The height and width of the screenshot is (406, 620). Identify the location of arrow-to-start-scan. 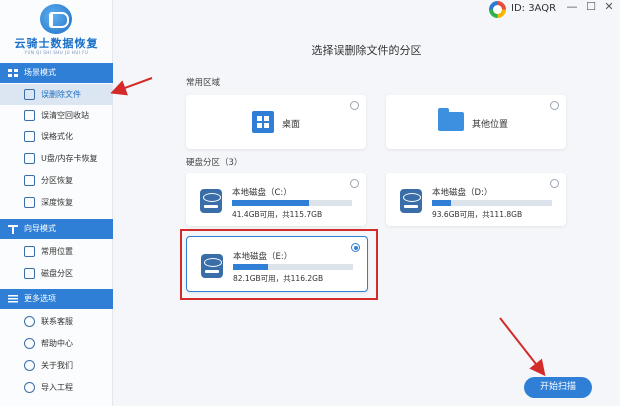
(522, 347).